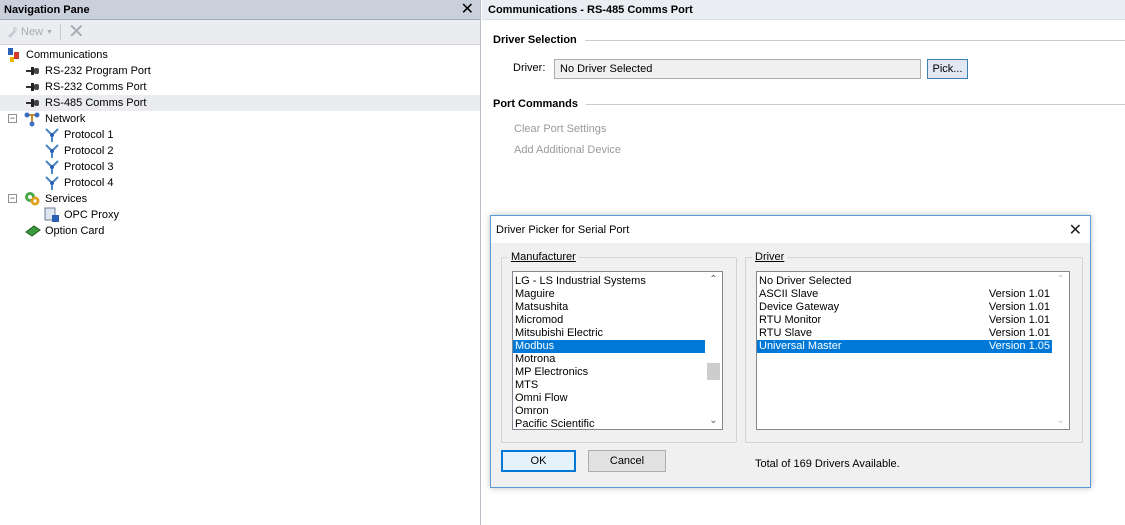 Image resolution: width=1125 pixels, height=525 pixels. I want to click on tree-item-rs232-program-port: RS-232 Program Port, so click(240, 71).